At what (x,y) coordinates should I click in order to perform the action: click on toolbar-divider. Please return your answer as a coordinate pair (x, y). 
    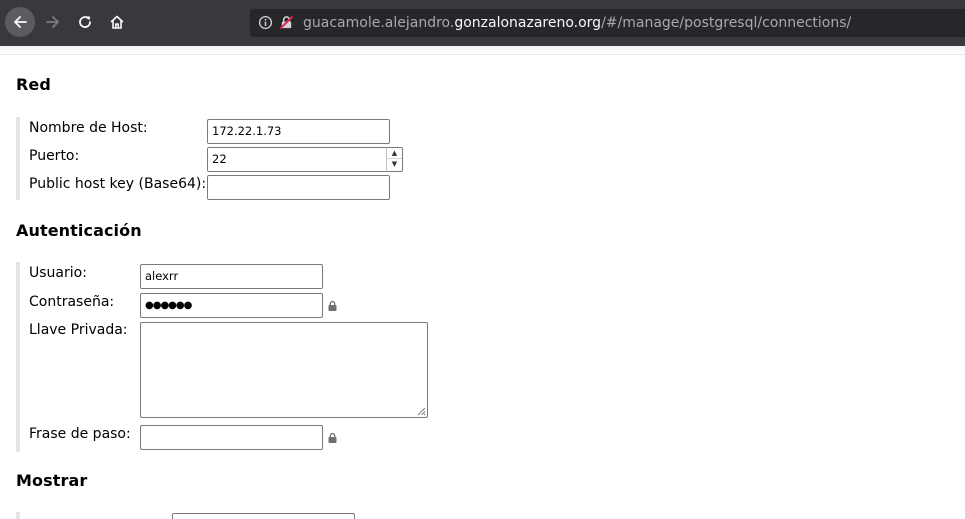
    Looking at the image, I should click on (482, 50).